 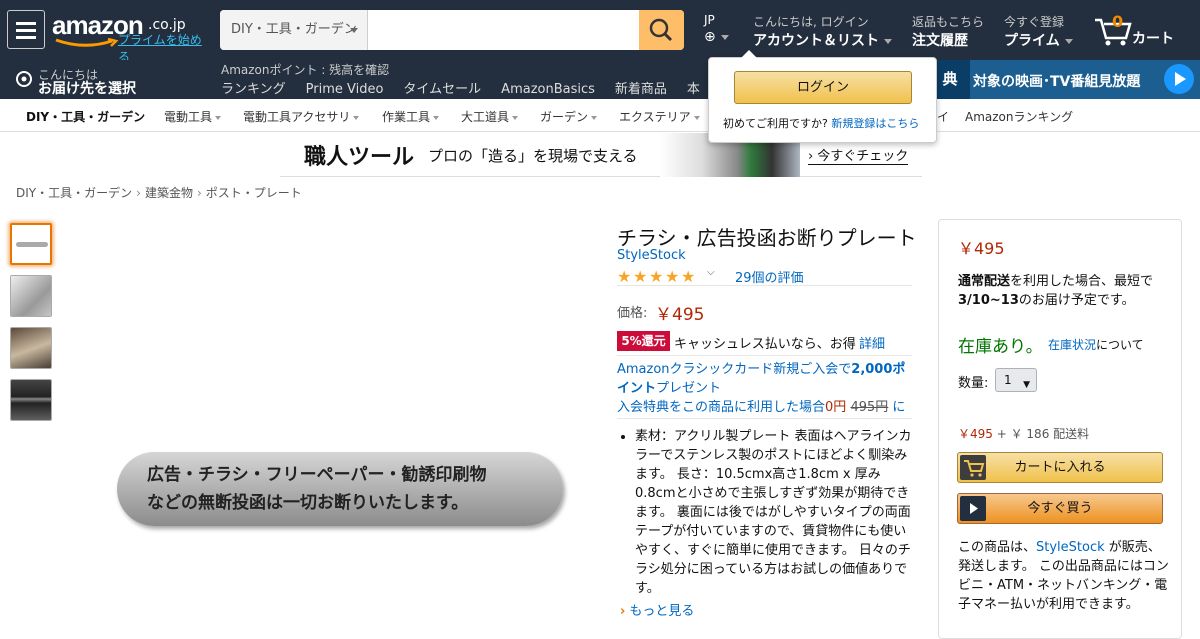 What do you see at coordinates (74, 193) in the screenshot?
I see `breadcrumb-item: DIY・工具・ガーデン` at bounding box center [74, 193].